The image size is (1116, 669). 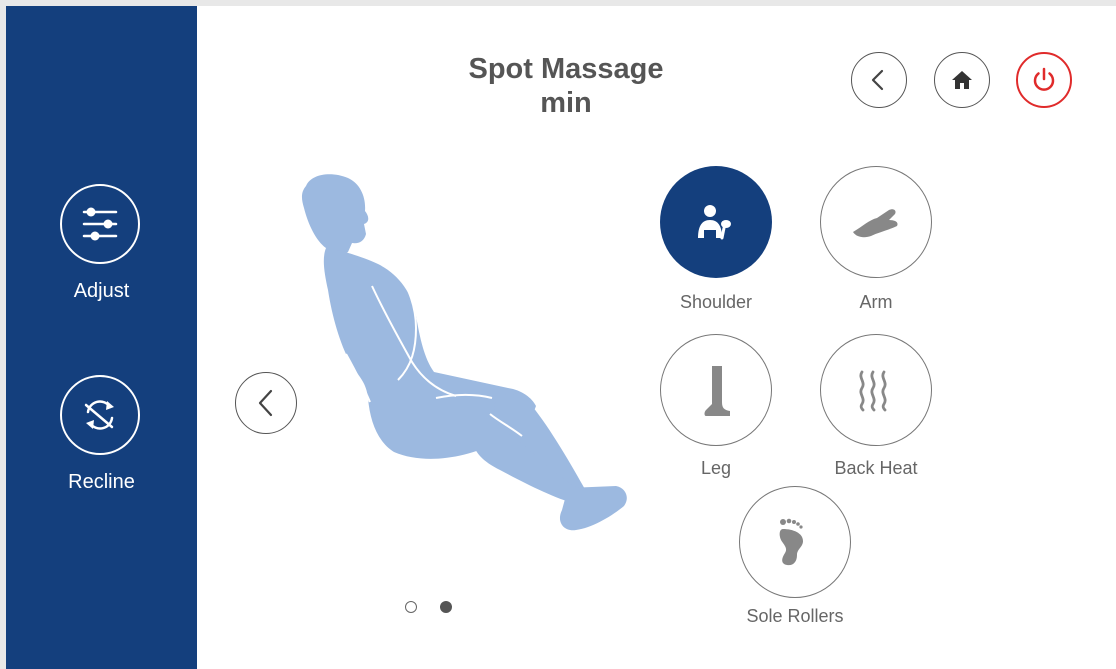 What do you see at coordinates (566, 69) in the screenshot?
I see `title-line-1: Spot Massage` at bounding box center [566, 69].